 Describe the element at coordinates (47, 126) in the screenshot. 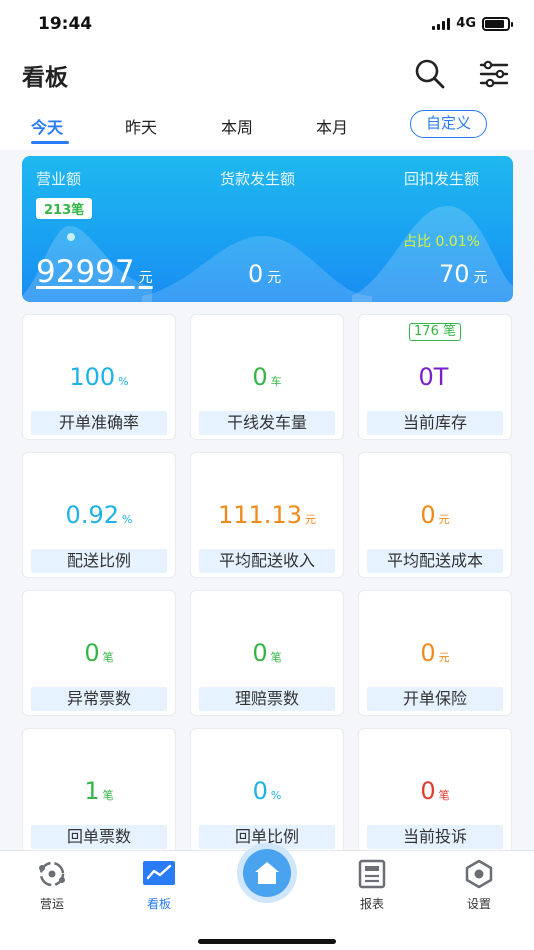

I see `tab-today: 今天` at that location.